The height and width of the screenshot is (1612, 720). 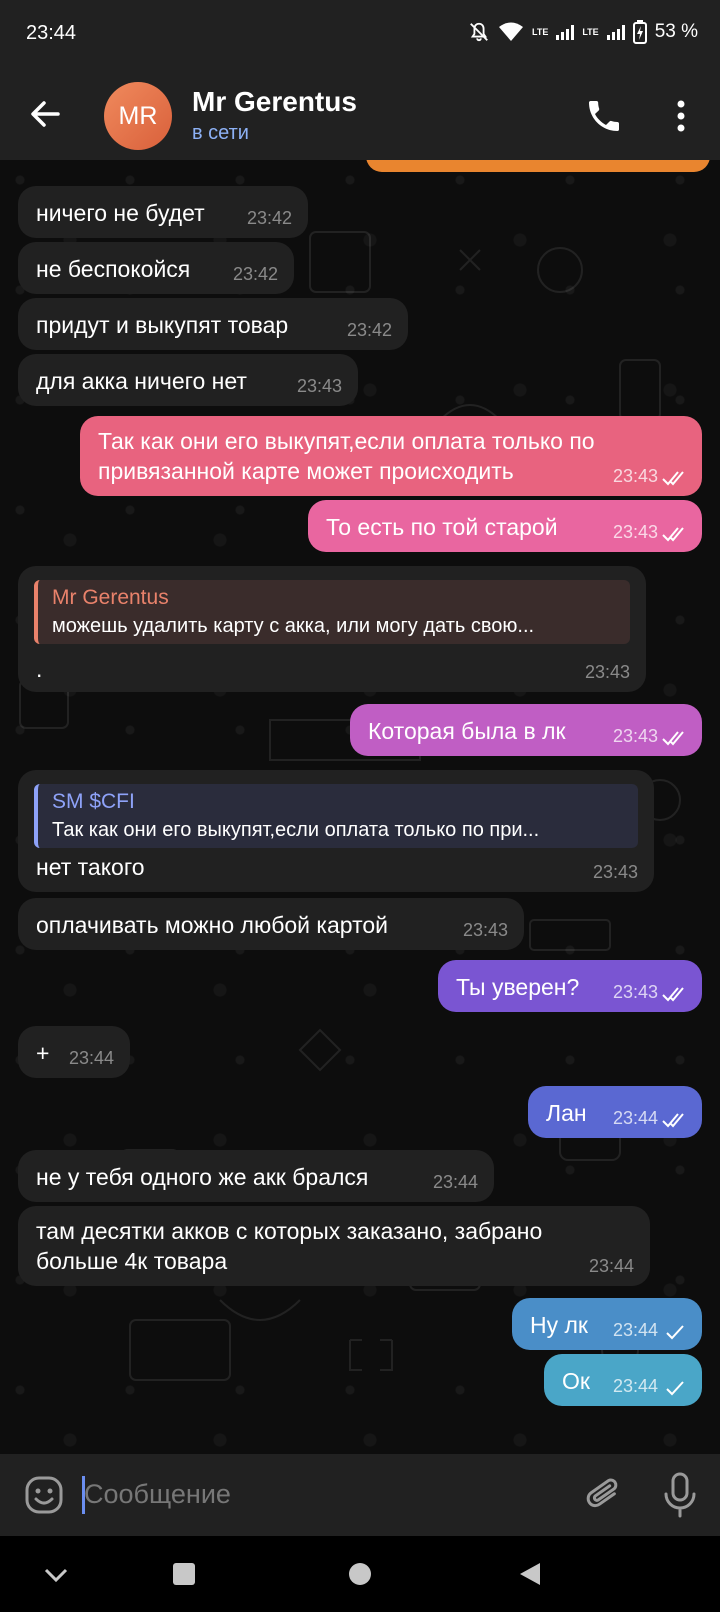 I want to click on system-nav-bar, so click(x=360, y=1574).